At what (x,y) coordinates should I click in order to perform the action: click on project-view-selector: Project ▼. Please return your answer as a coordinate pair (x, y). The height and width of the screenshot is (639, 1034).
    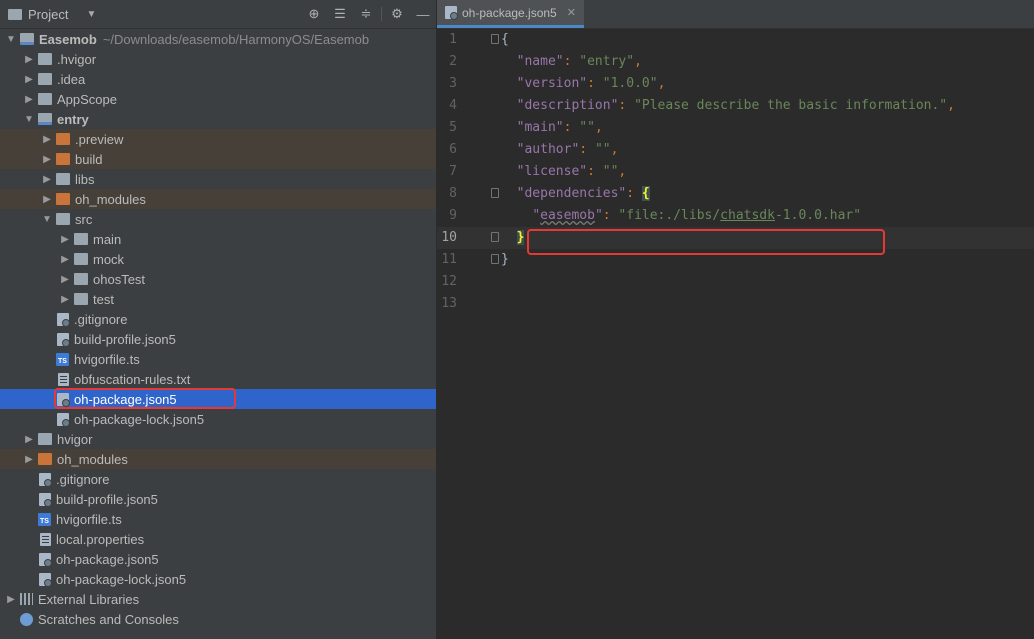
    Looking at the image, I should click on (52, 14).